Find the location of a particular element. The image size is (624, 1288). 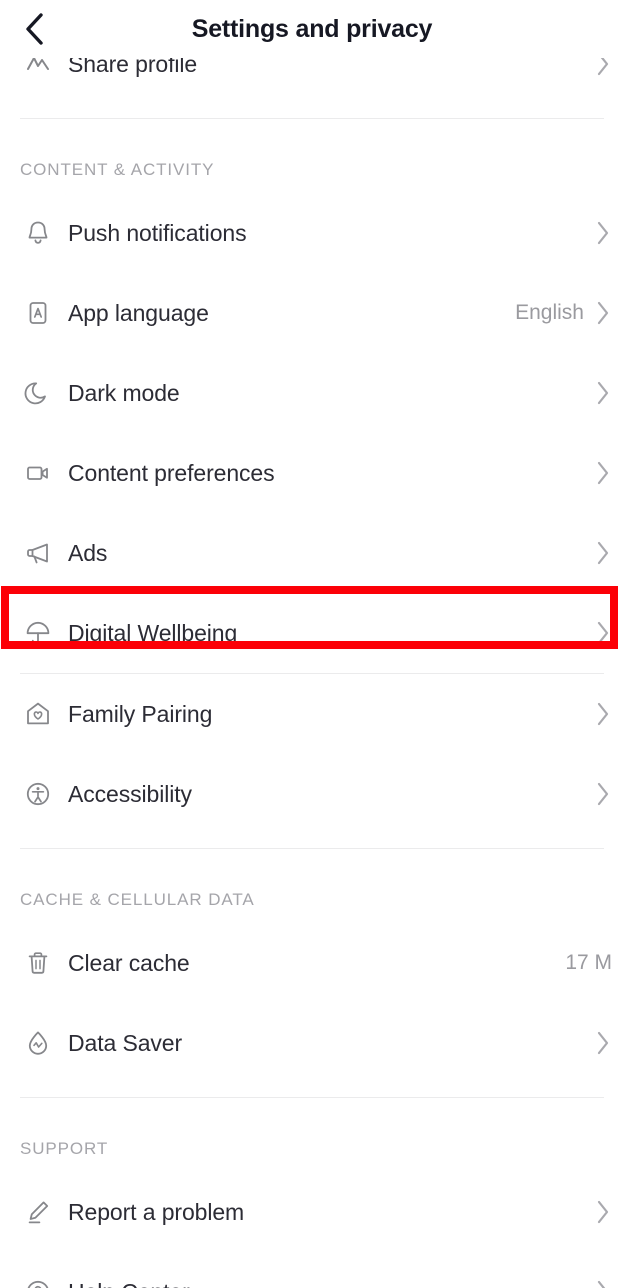

section-header-cache-cellular-data: CACHE & CELLULAR DATA is located at coordinates (137, 899).